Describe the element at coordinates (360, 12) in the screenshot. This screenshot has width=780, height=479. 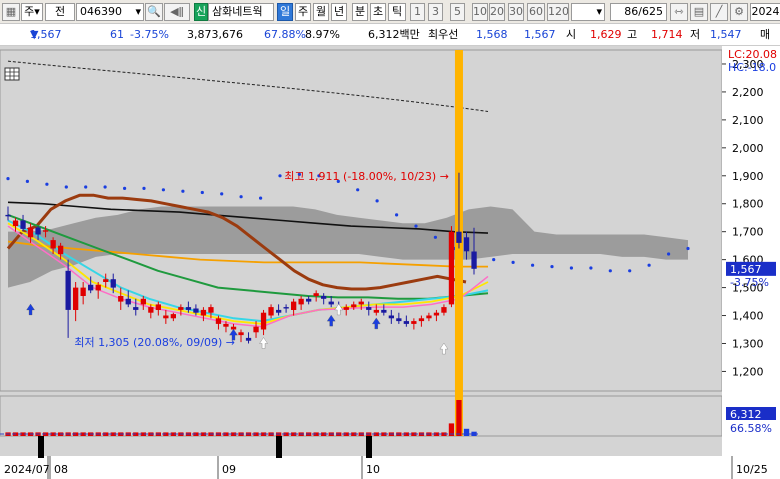
I see `period-minute: 분` at that location.